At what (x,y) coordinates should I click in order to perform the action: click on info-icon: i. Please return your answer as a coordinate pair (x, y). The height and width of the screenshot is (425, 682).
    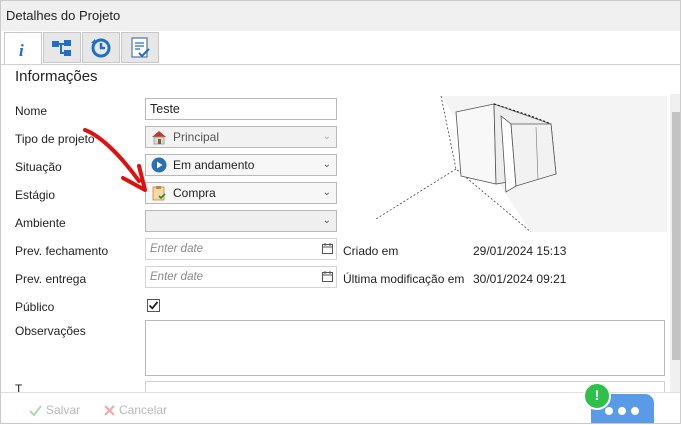
    Looking at the image, I should click on (23, 49).